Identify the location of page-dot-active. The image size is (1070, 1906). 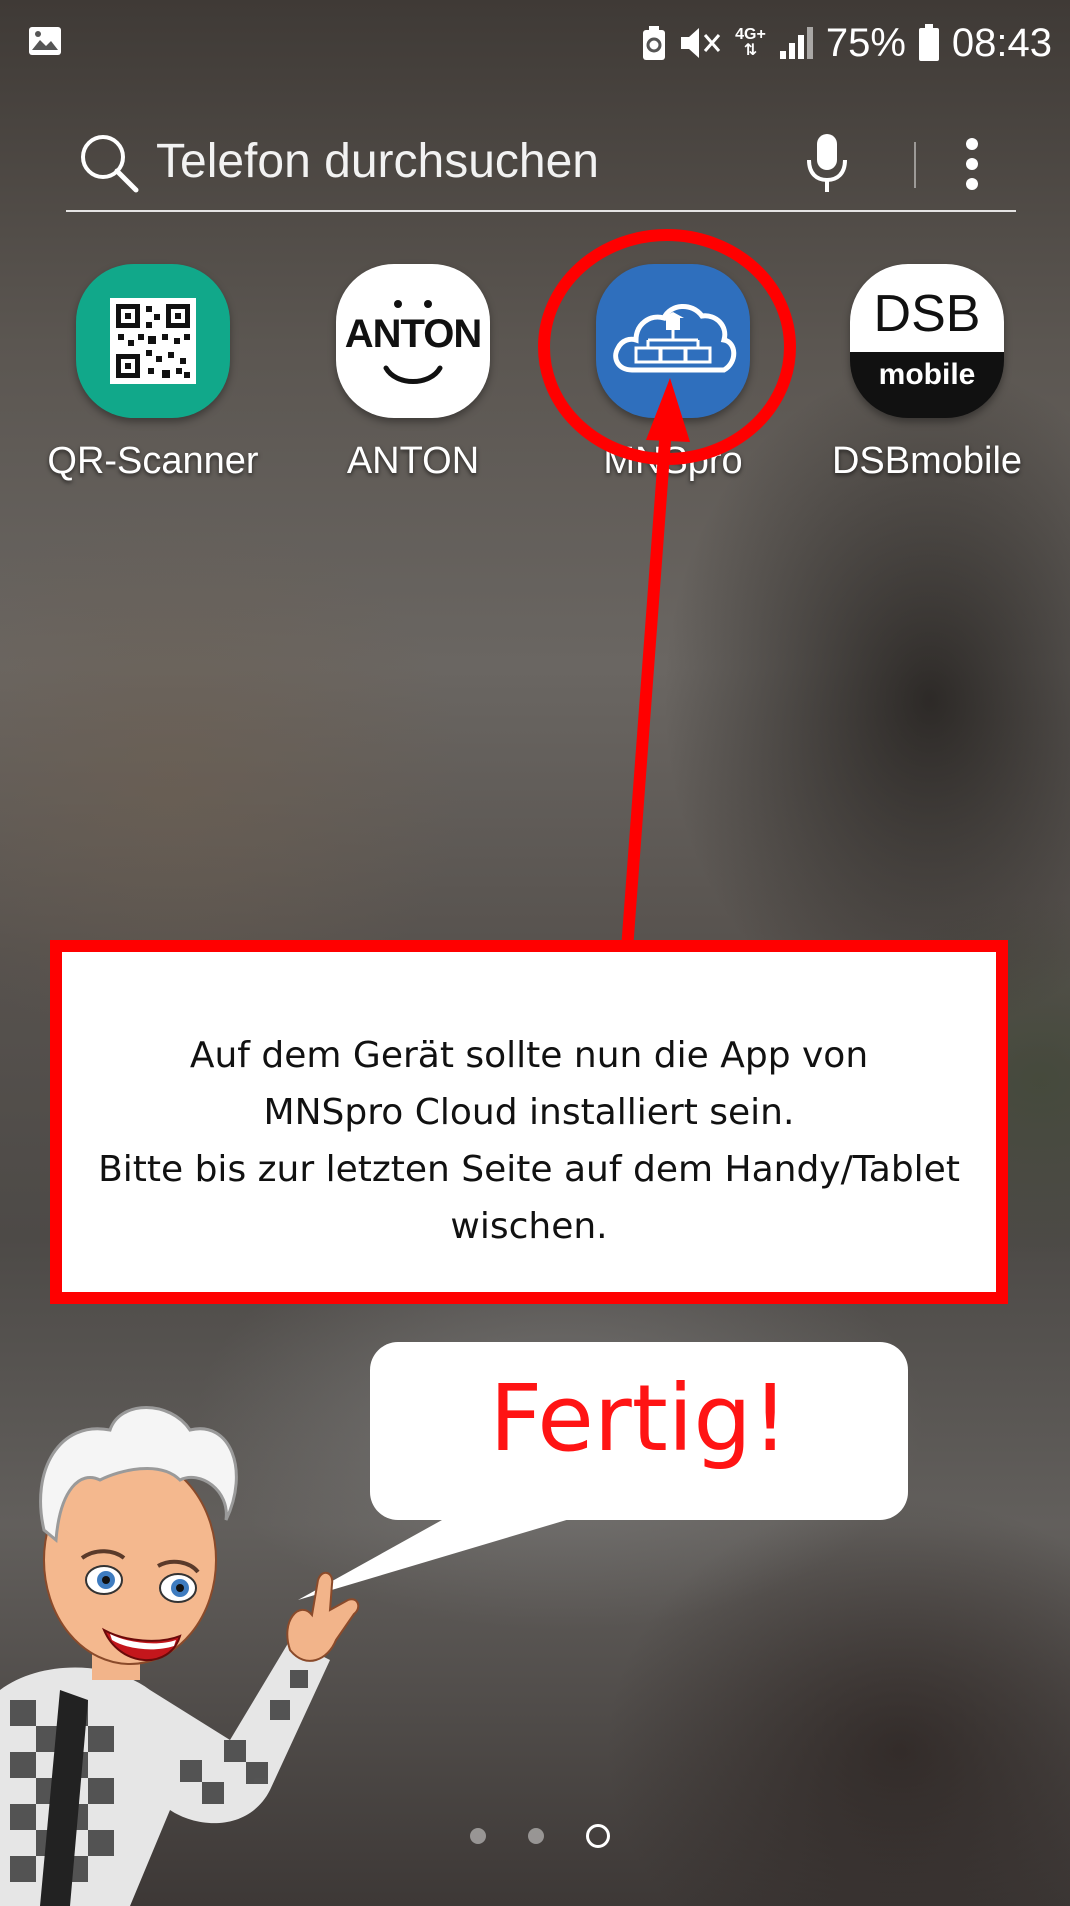
(598, 1836).